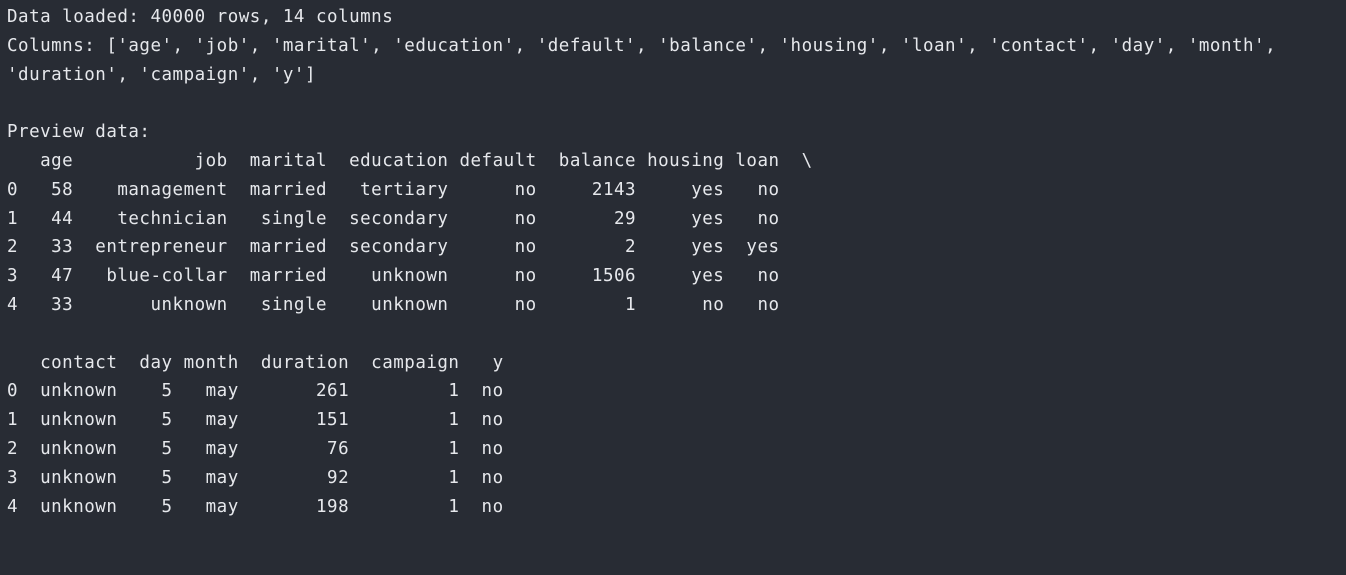 The height and width of the screenshot is (575, 1346). Describe the element at coordinates (255, 420) in the screenshot. I see `table-row: 1 unknown 5 may 151 1 no` at that location.